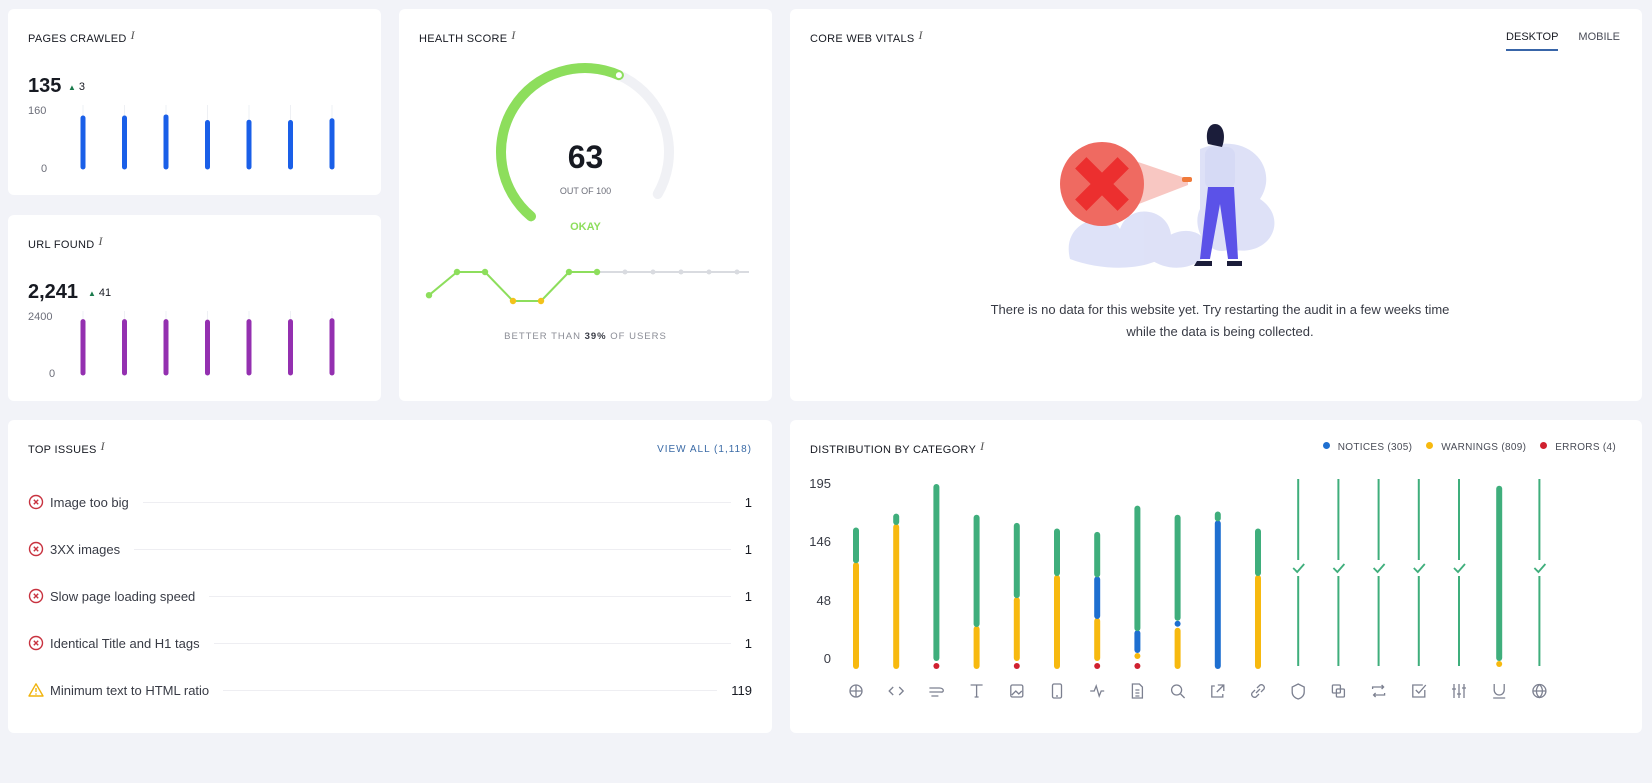  Describe the element at coordinates (207, 343) in the screenshot. I see `url-found-chart` at that location.